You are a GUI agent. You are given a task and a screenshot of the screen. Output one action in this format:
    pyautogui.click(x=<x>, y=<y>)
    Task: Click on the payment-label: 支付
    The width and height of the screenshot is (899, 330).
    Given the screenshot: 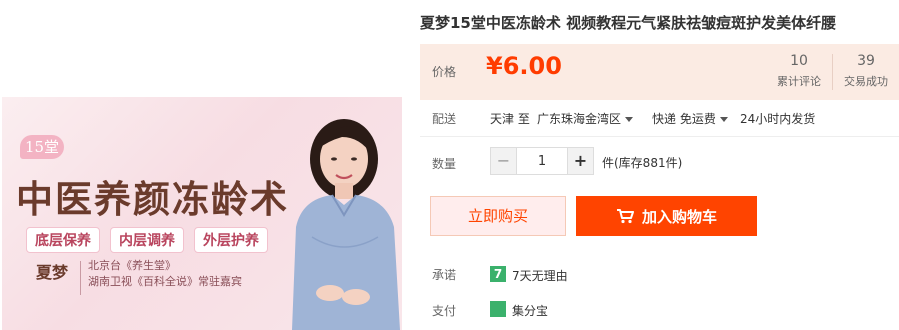 What is the action you would take?
    pyautogui.click(x=444, y=311)
    